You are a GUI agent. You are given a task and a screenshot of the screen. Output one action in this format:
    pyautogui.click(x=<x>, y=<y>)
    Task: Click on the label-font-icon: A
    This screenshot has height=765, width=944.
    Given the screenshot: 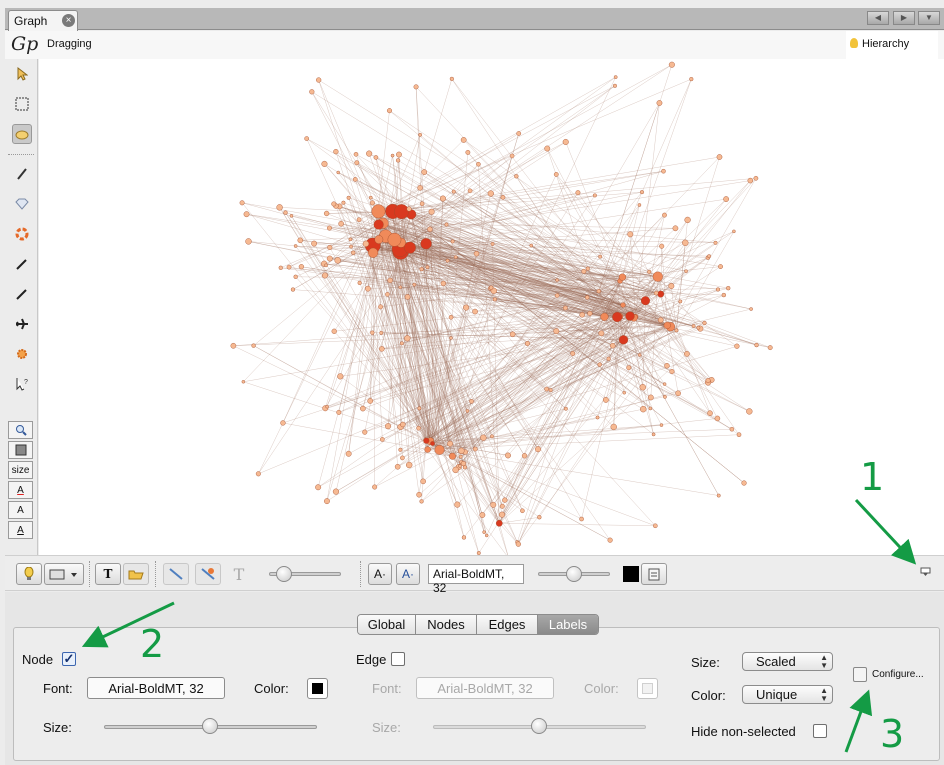 What is the action you would take?
    pyautogui.click(x=20, y=510)
    